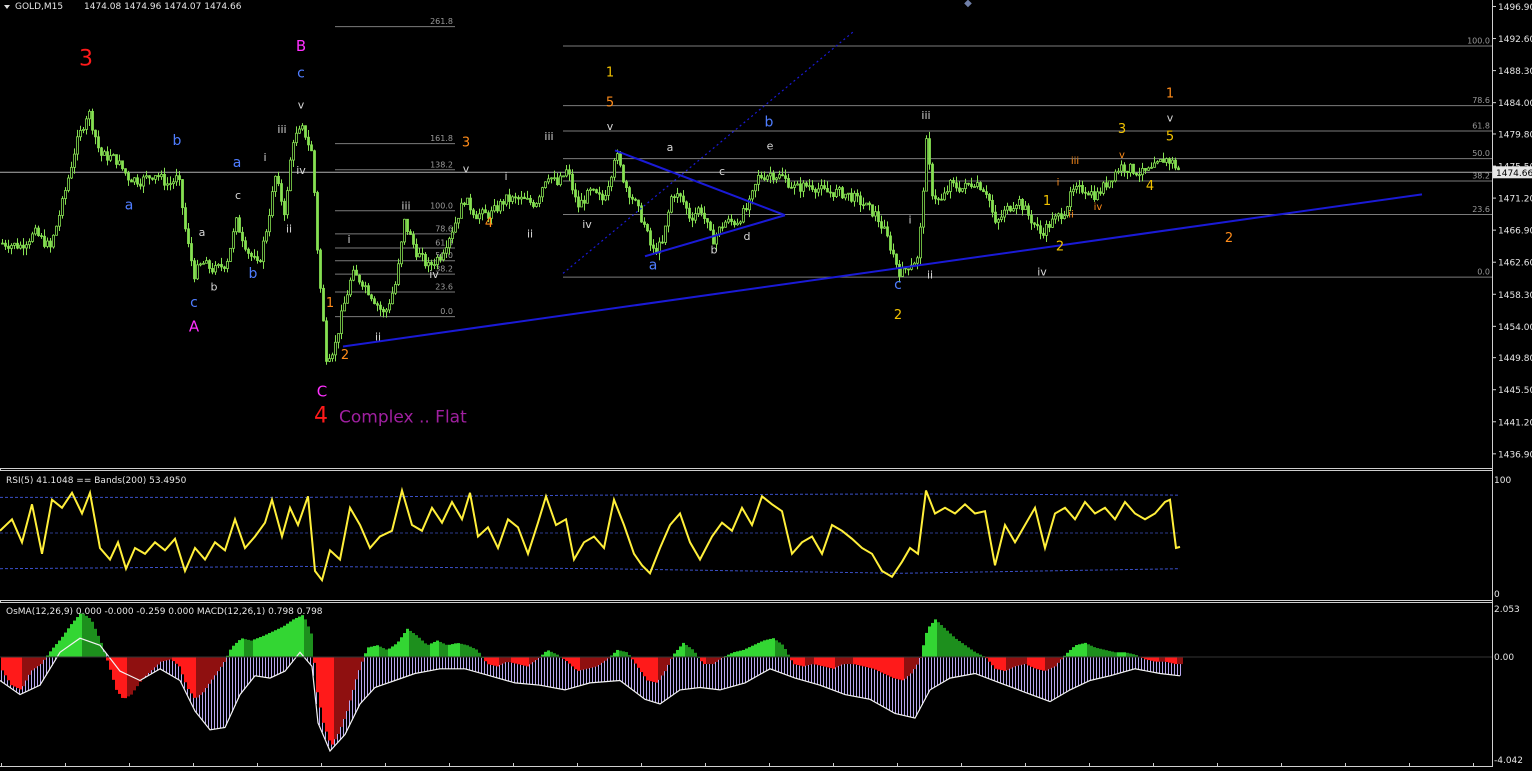 Image resolution: width=1532 pixels, height=771 pixels. Describe the element at coordinates (610, 73) in the screenshot. I see `wave-label: 1` at that location.